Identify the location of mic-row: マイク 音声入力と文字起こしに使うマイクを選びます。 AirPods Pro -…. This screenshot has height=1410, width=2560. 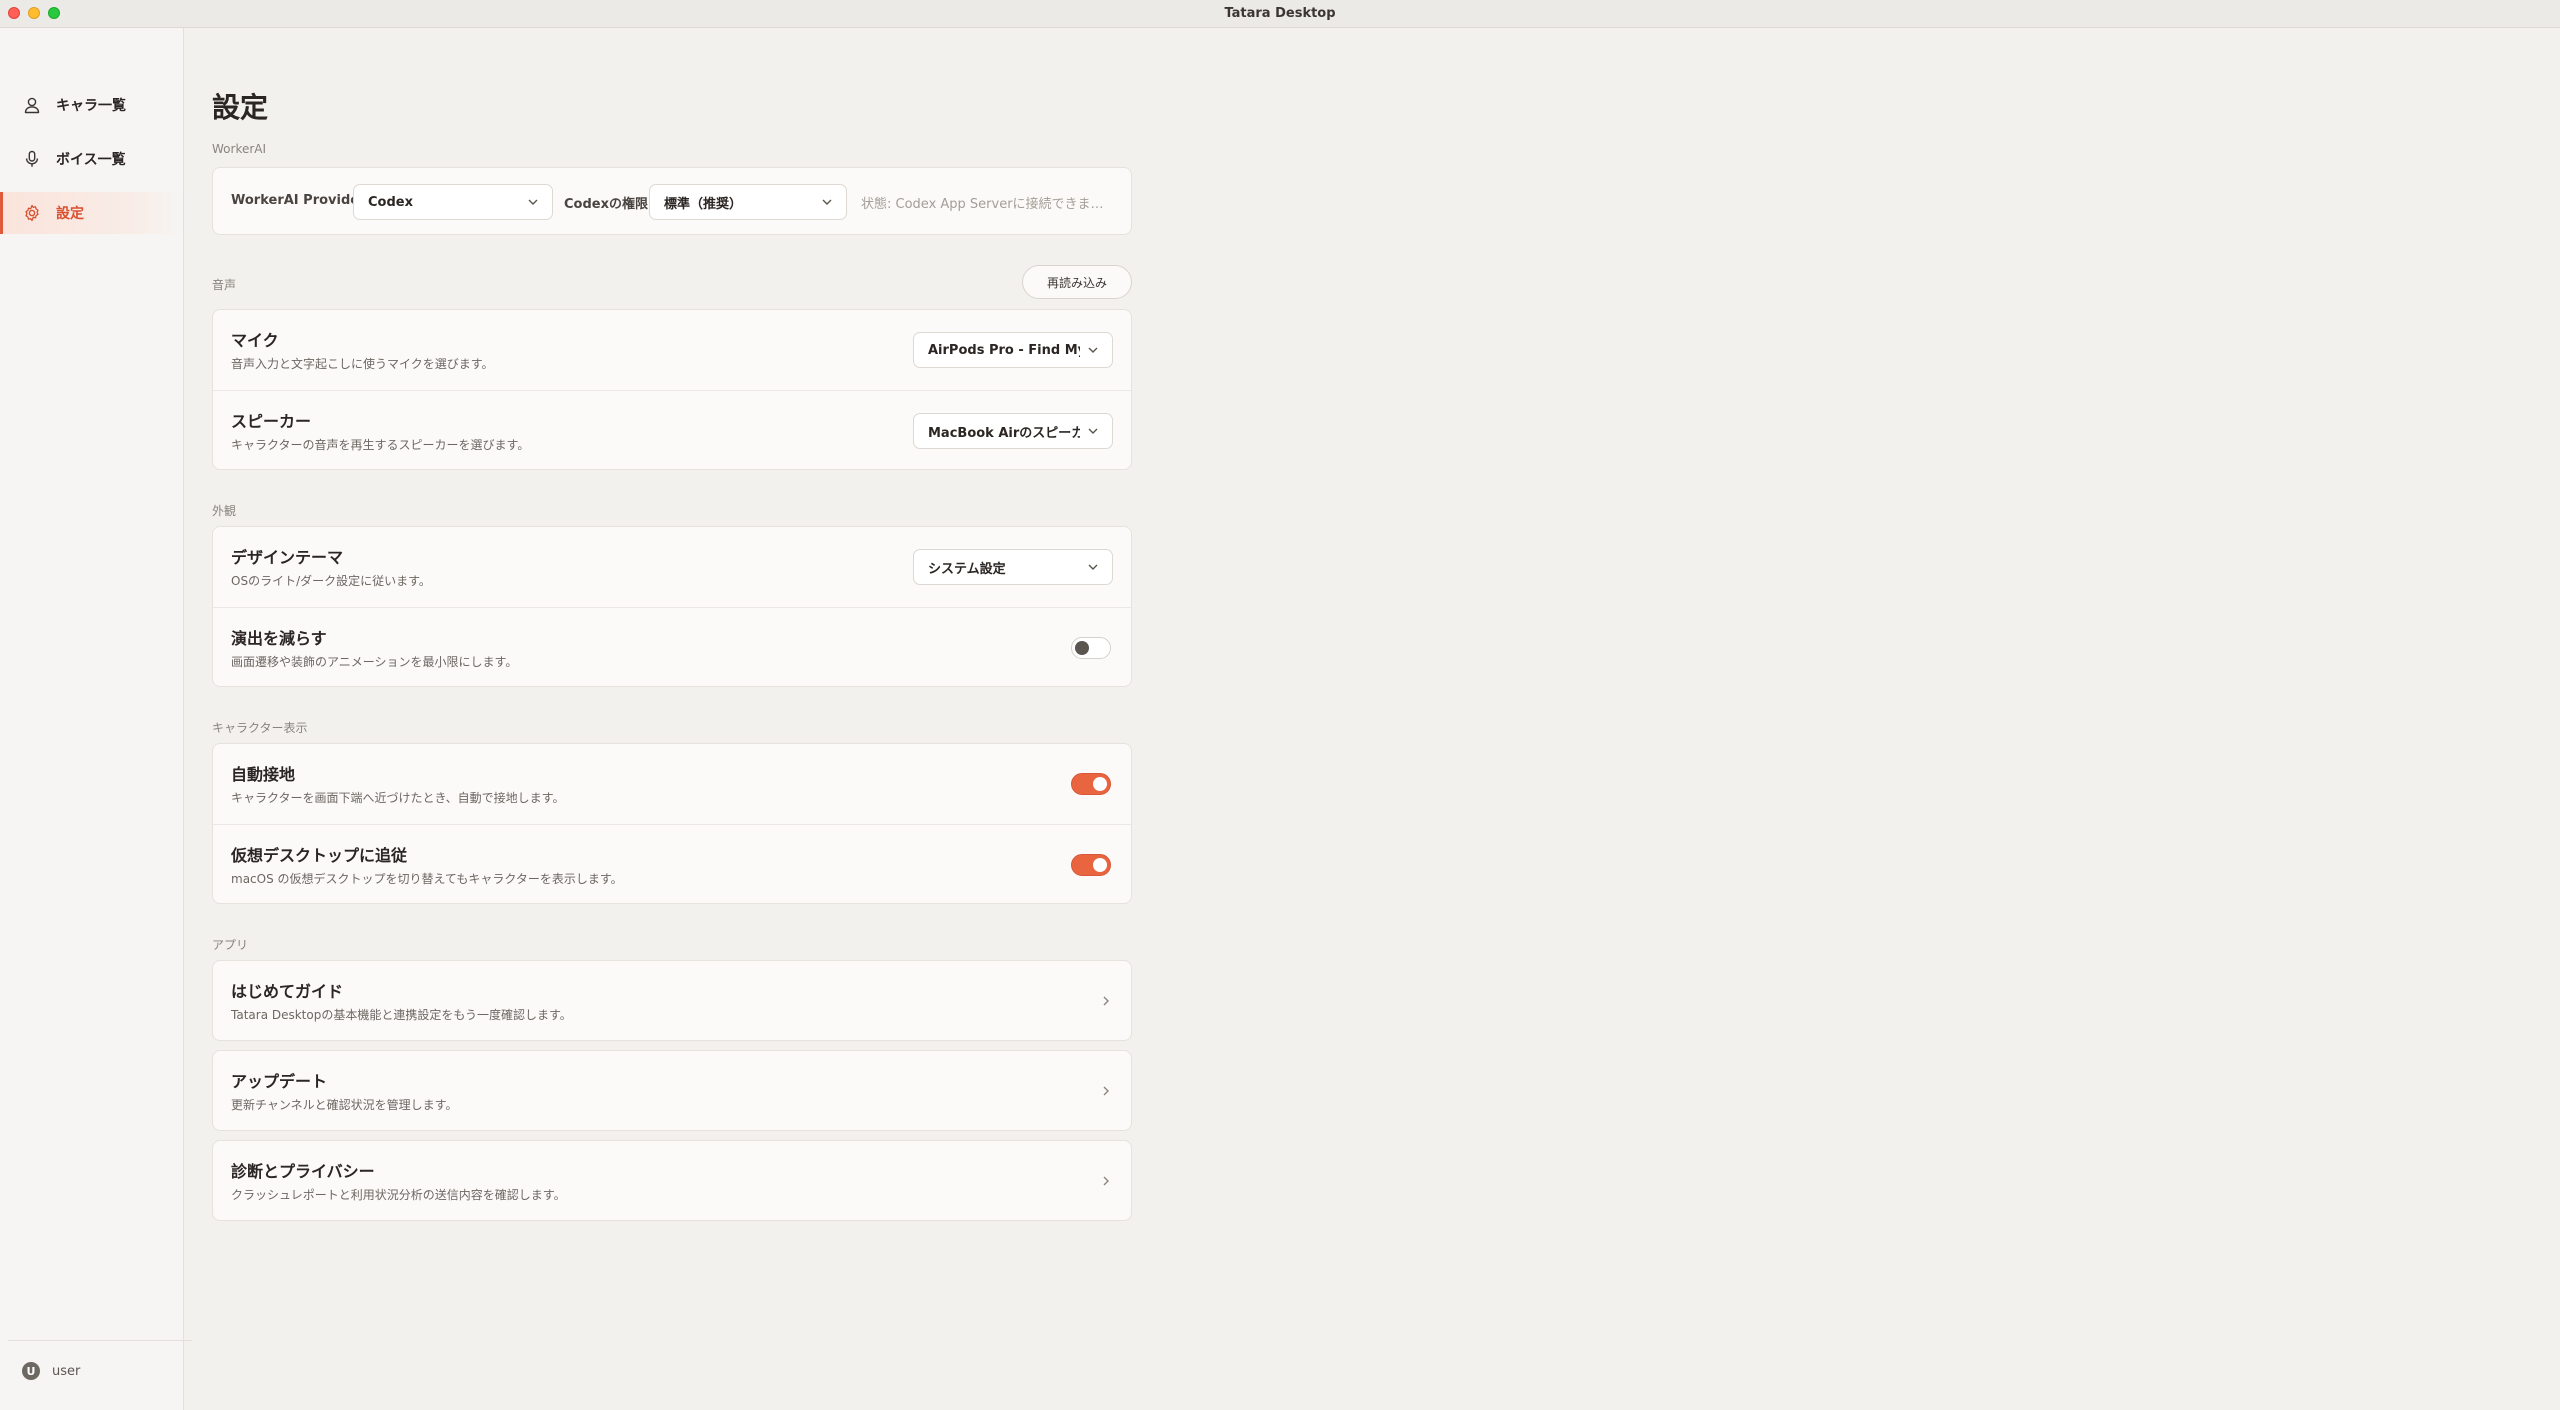
(672, 350).